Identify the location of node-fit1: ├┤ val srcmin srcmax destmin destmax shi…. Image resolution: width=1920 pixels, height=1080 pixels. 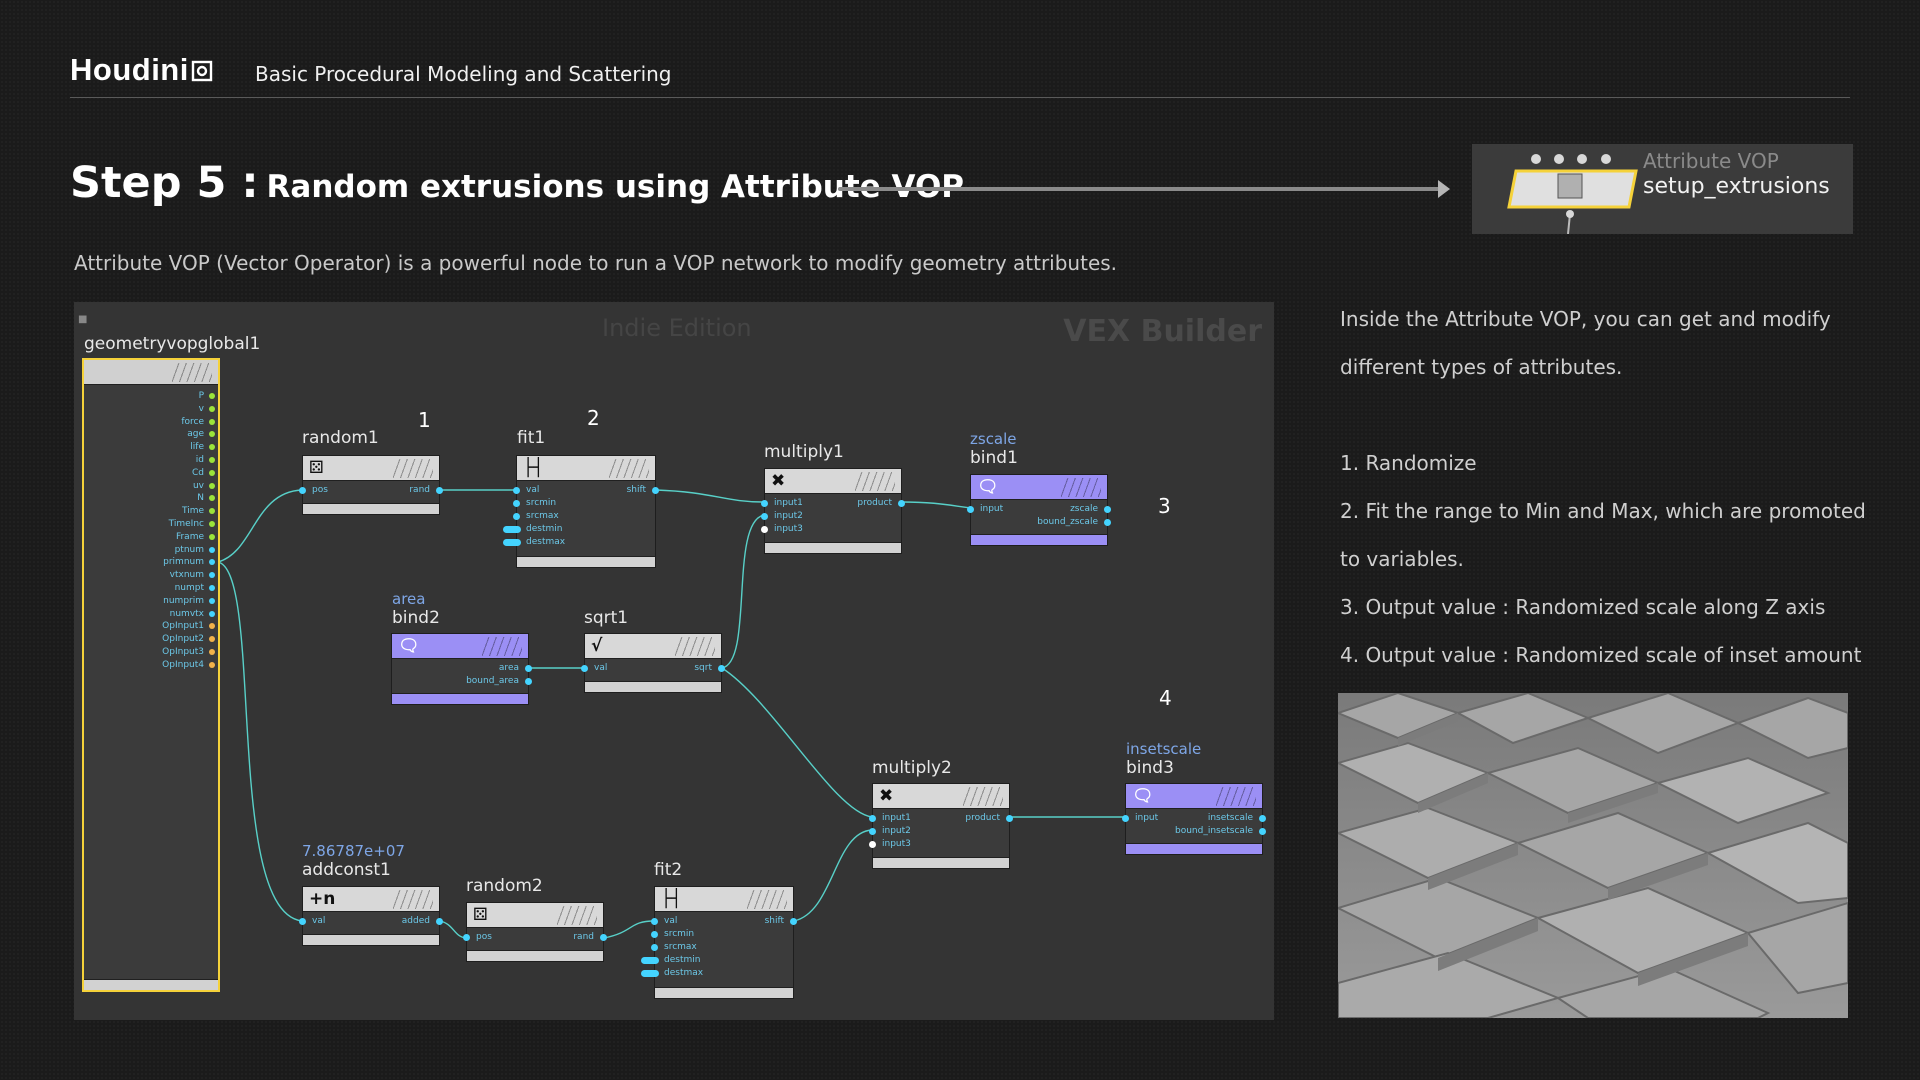
(581, 511).